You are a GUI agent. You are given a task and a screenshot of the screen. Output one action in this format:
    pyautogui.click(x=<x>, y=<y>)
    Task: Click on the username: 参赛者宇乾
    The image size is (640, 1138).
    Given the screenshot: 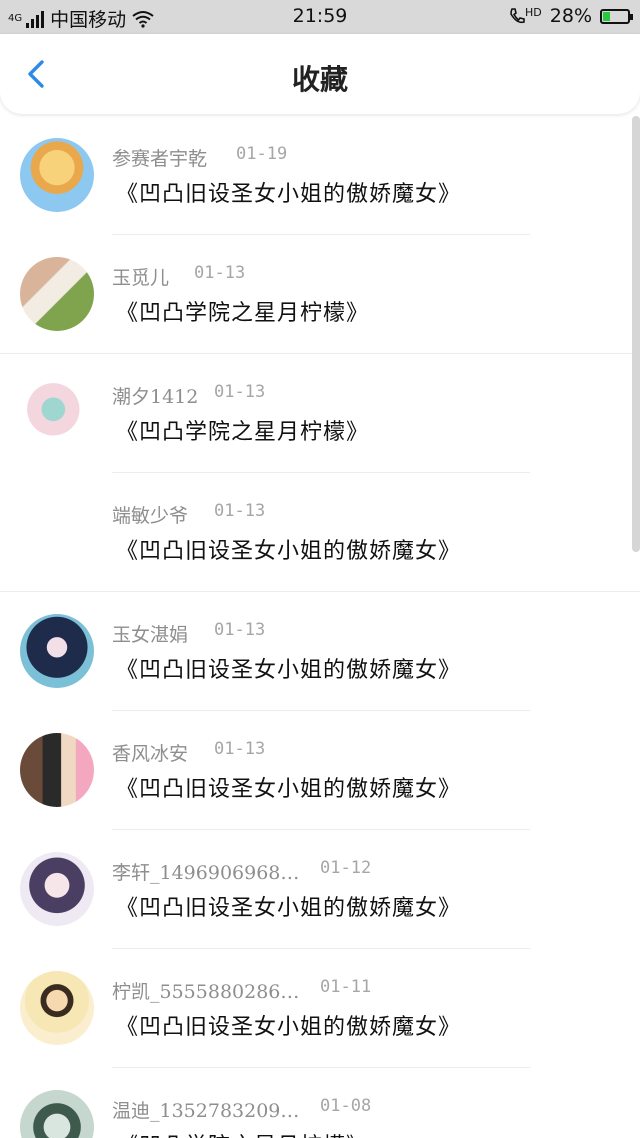 What is the action you would take?
    pyautogui.click(x=160, y=159)
    